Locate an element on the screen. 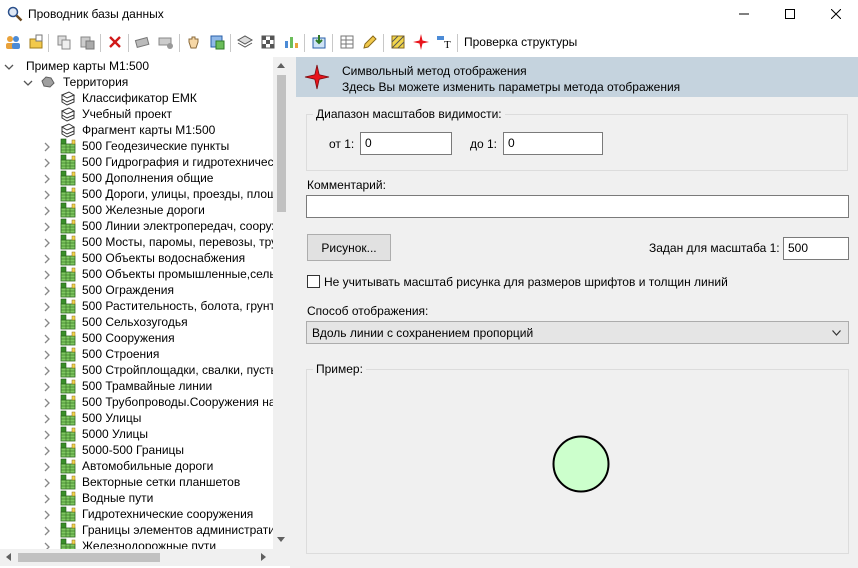  tree-item: 500 Сельхозугодья is located at coordinates (136, 322).